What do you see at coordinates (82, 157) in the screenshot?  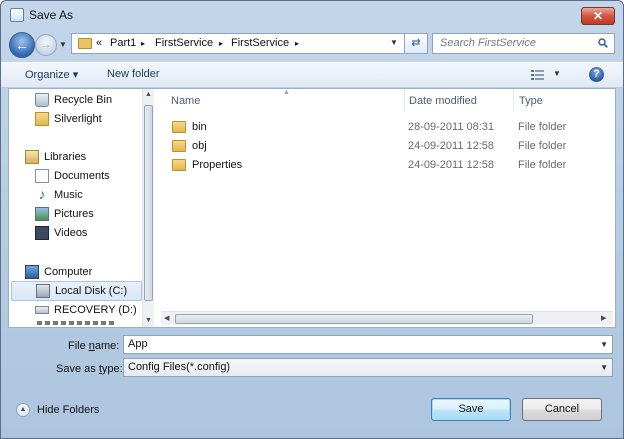 I see `nav-item-libraries: Libraries` at bounding box center [82, 157].